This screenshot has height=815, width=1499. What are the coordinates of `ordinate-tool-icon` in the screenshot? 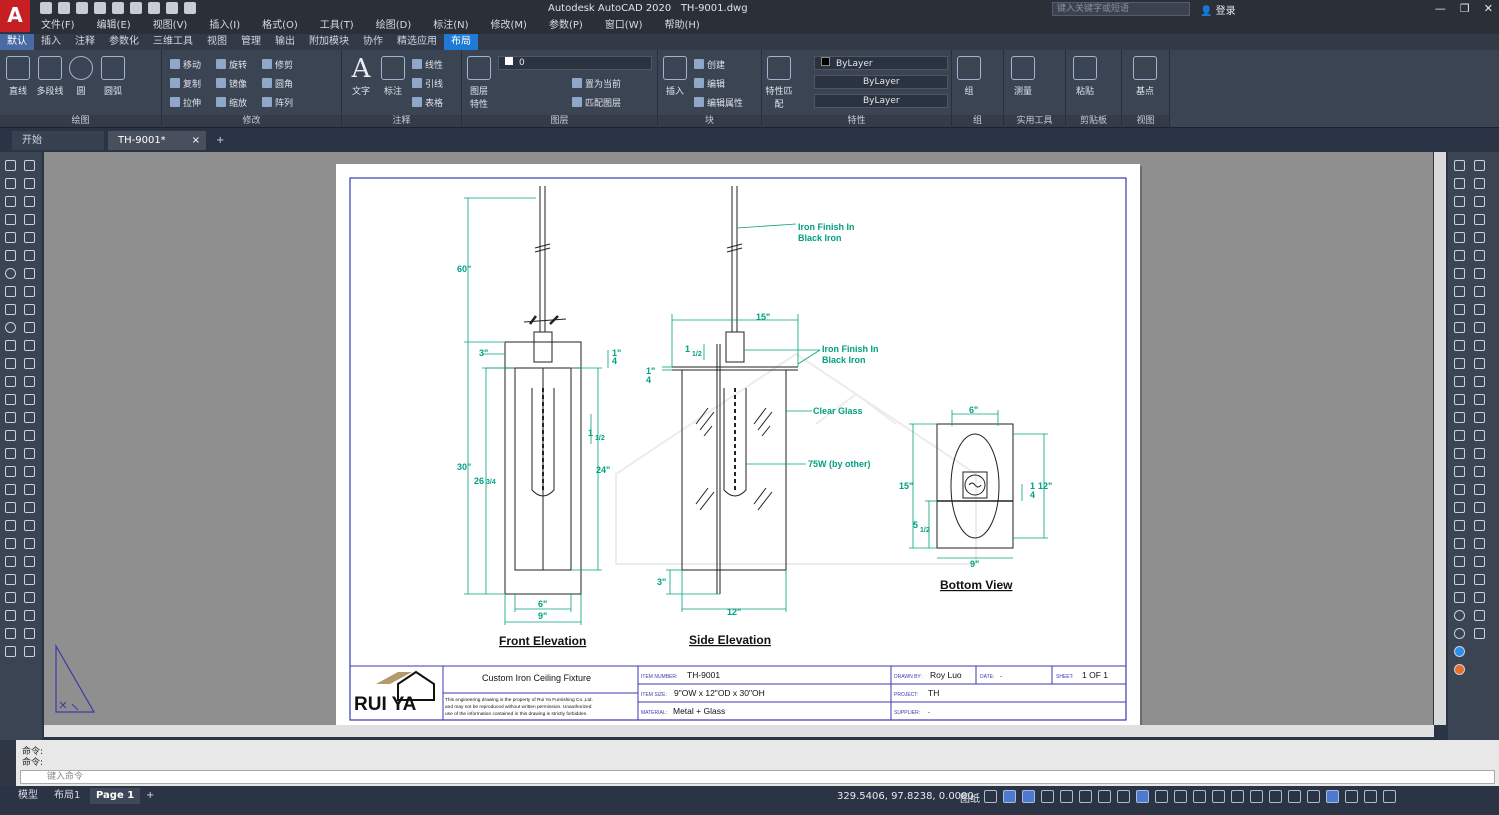 It's located at (10, 633).